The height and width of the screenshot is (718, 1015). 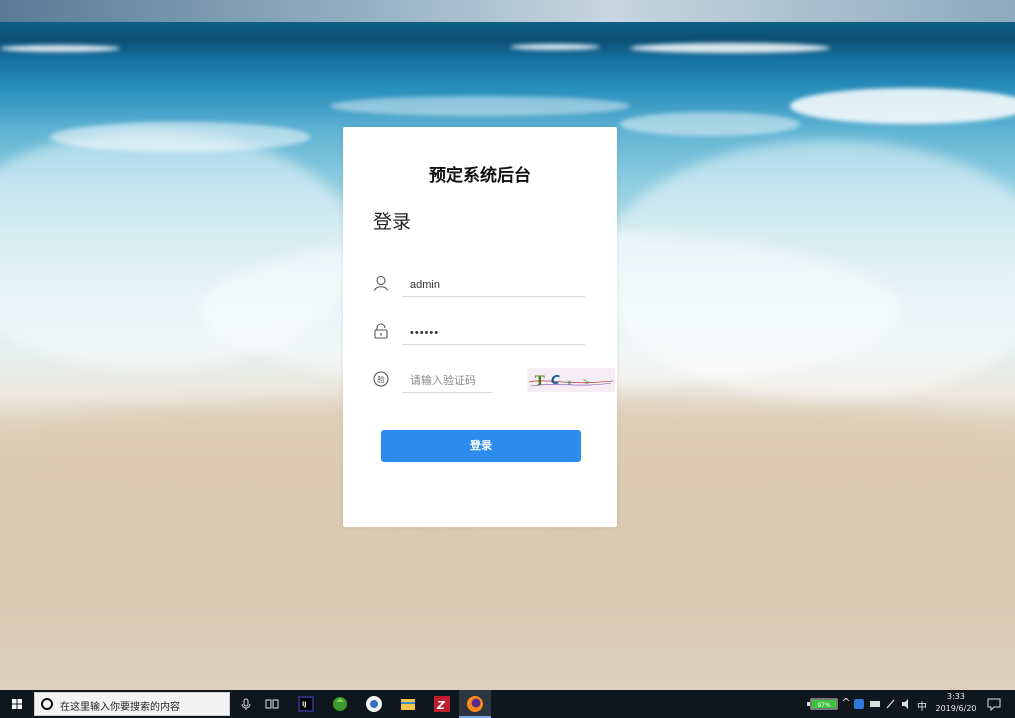 I want to click on taskbar-search-box: 在这里输入你要搜索的内容, so click(x=132, y=704).